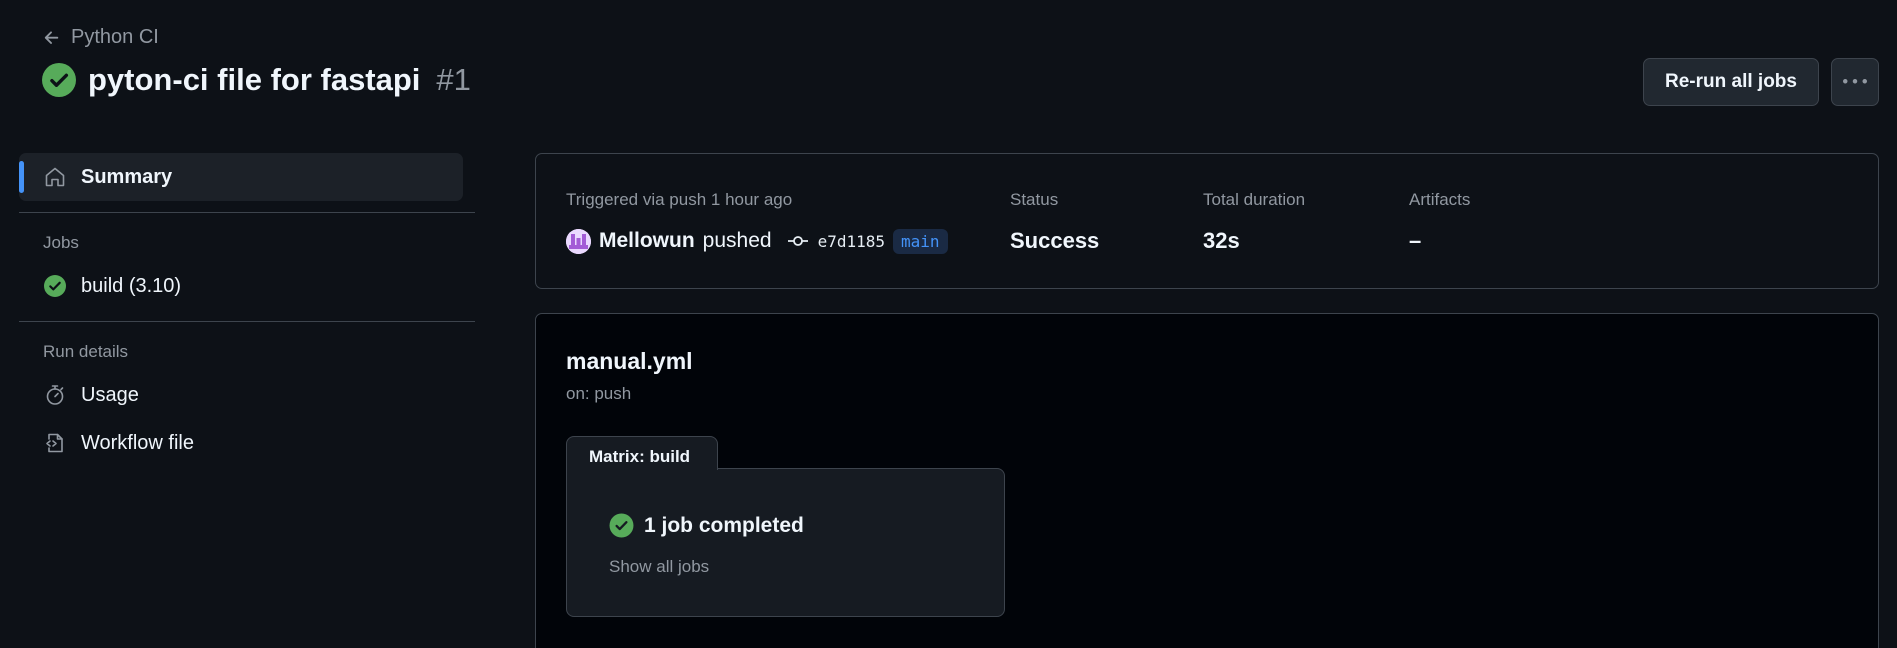 The image size is (1897, 648). I want to click on more-options-button, so click(1855, 82).